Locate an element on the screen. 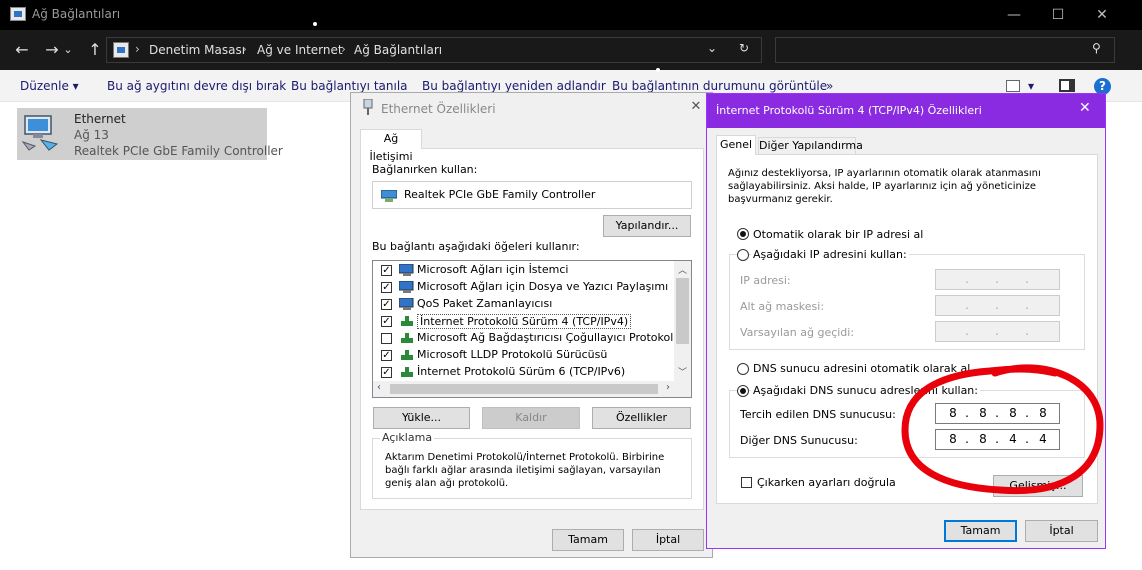 Image resolution: width=1142 pixels, height=570 pixels. validate-checkbox is located at coordinates (746, 482).